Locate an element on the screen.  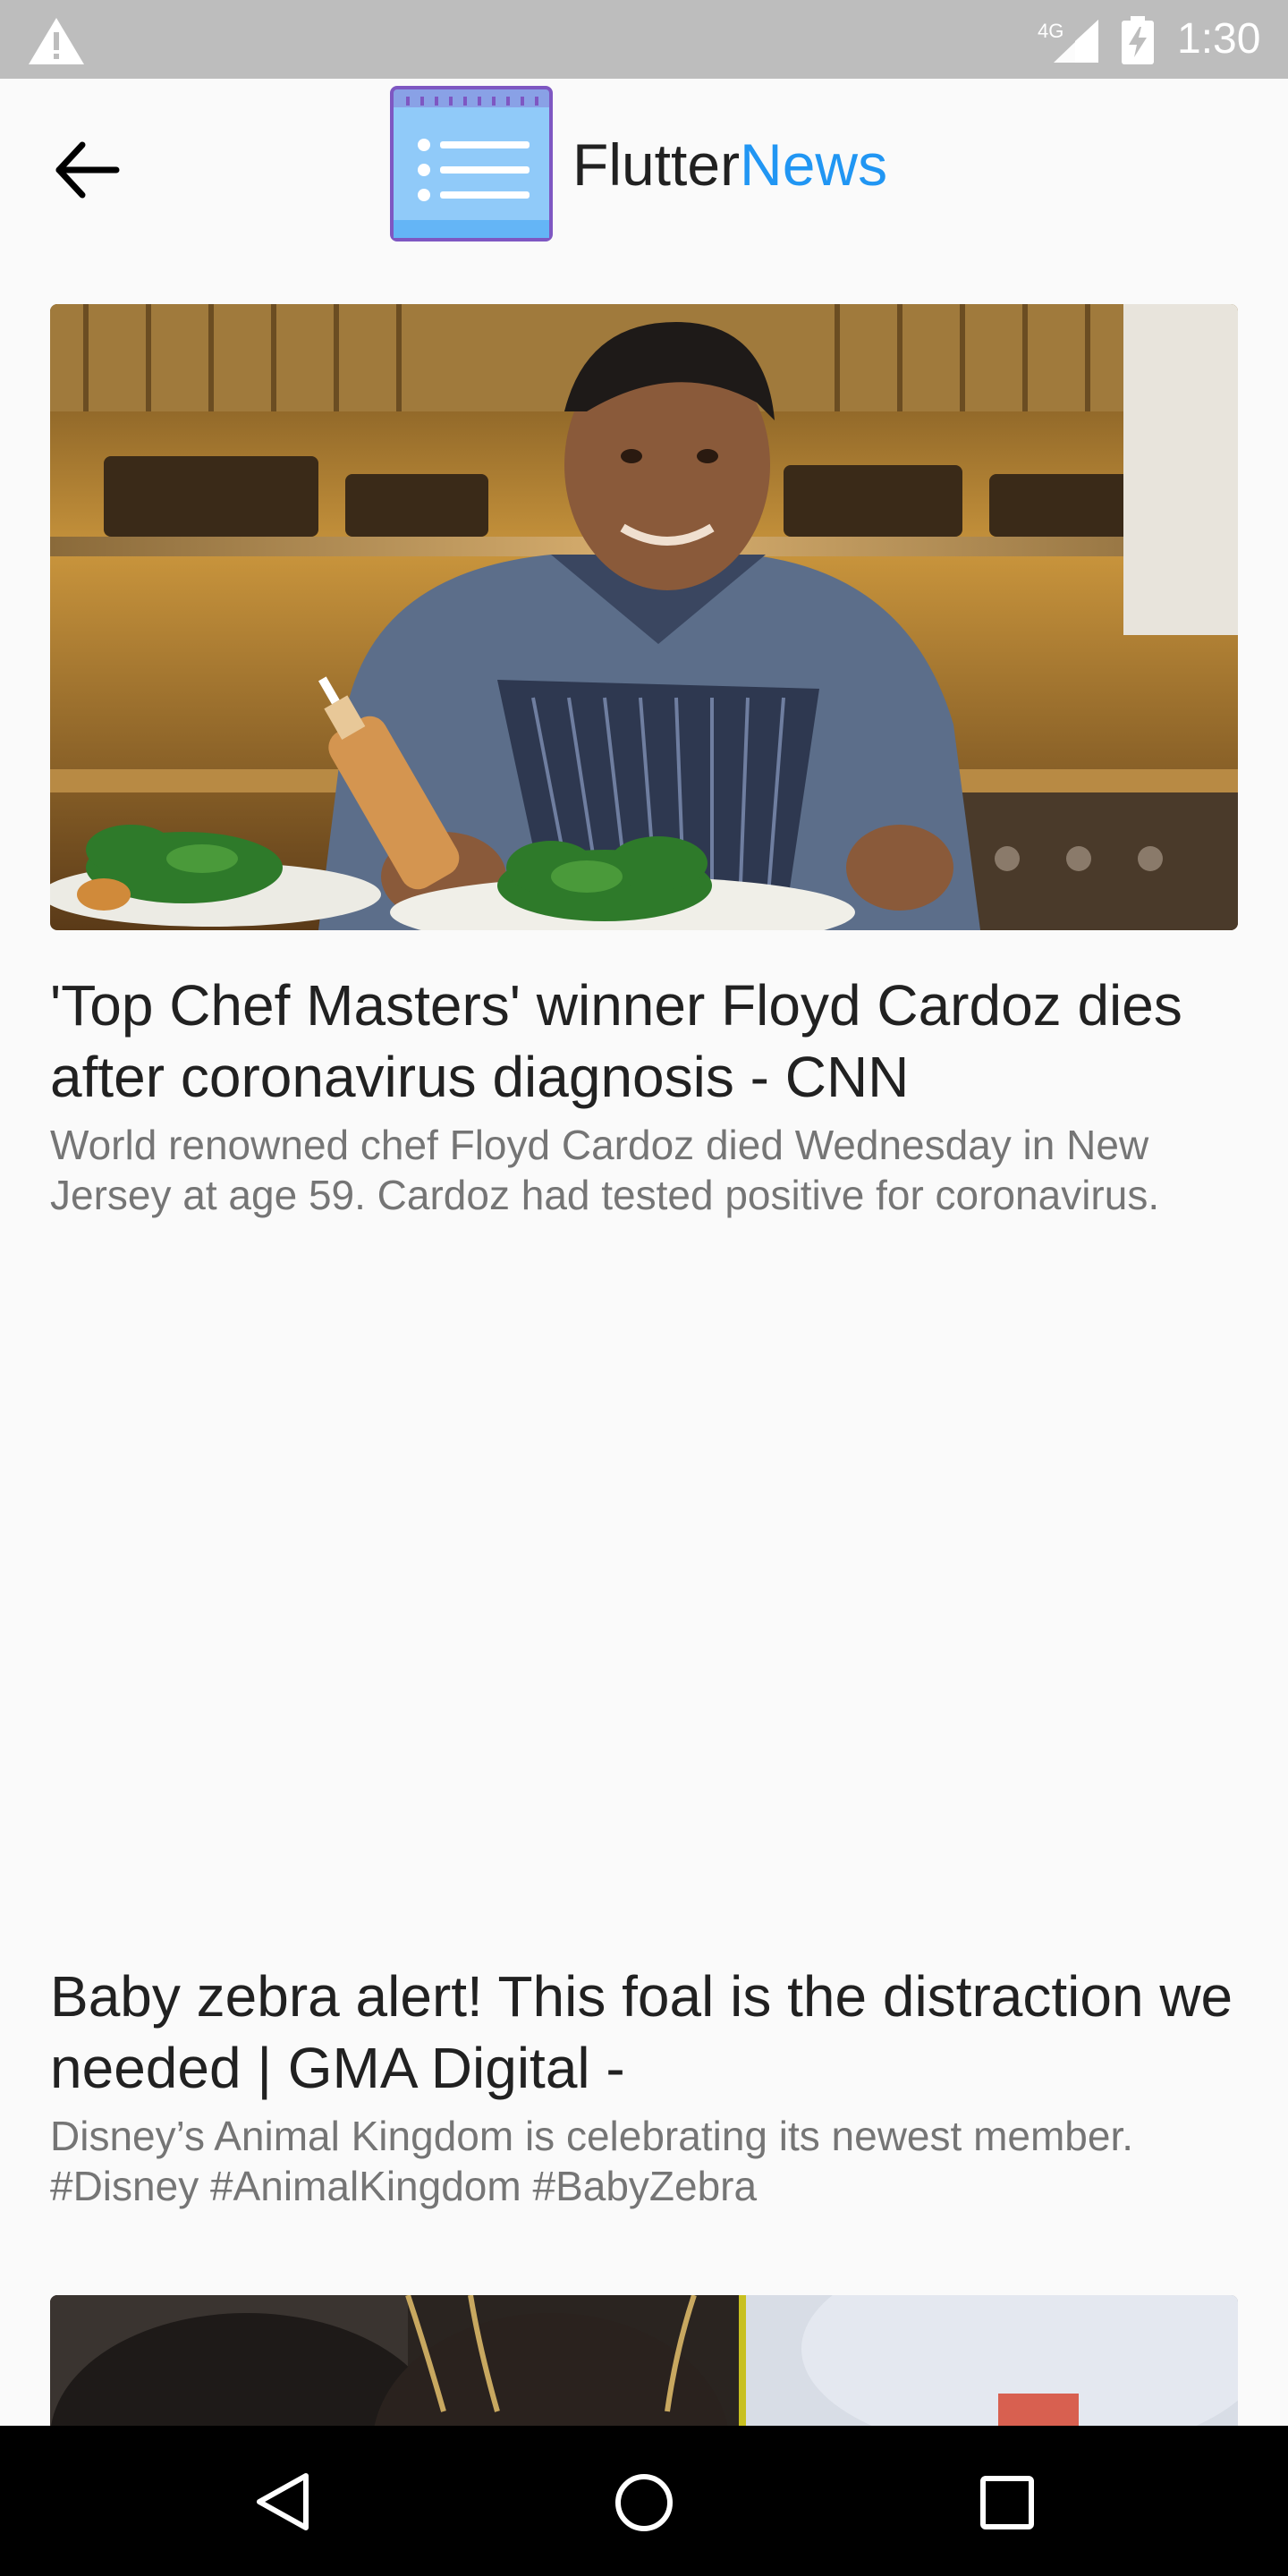
article-card is located at coordinates (644, 2366).